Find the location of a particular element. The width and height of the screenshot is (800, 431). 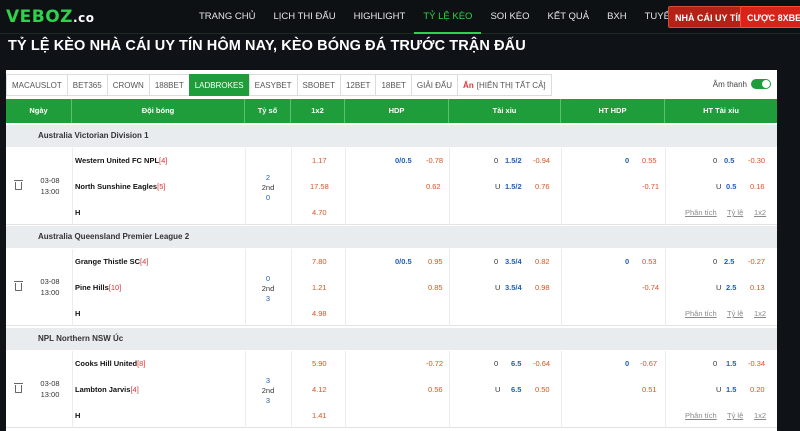

hthdp-odd-away: 0.51 is located at coordinates (649, 389).